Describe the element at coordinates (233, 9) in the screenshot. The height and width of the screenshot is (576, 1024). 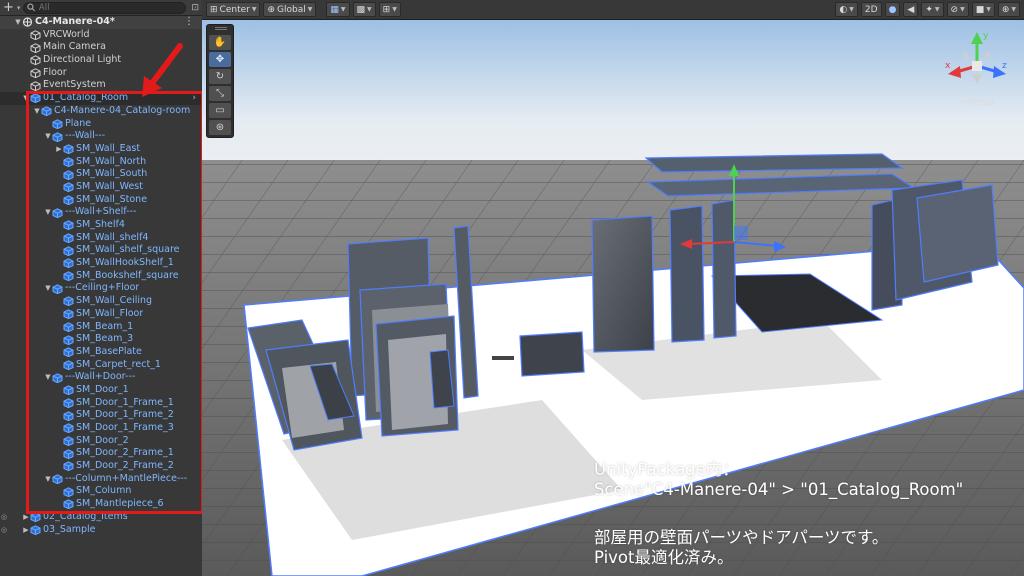
I see `pivot-mode-button: ⊞ Center ▼` at that location.